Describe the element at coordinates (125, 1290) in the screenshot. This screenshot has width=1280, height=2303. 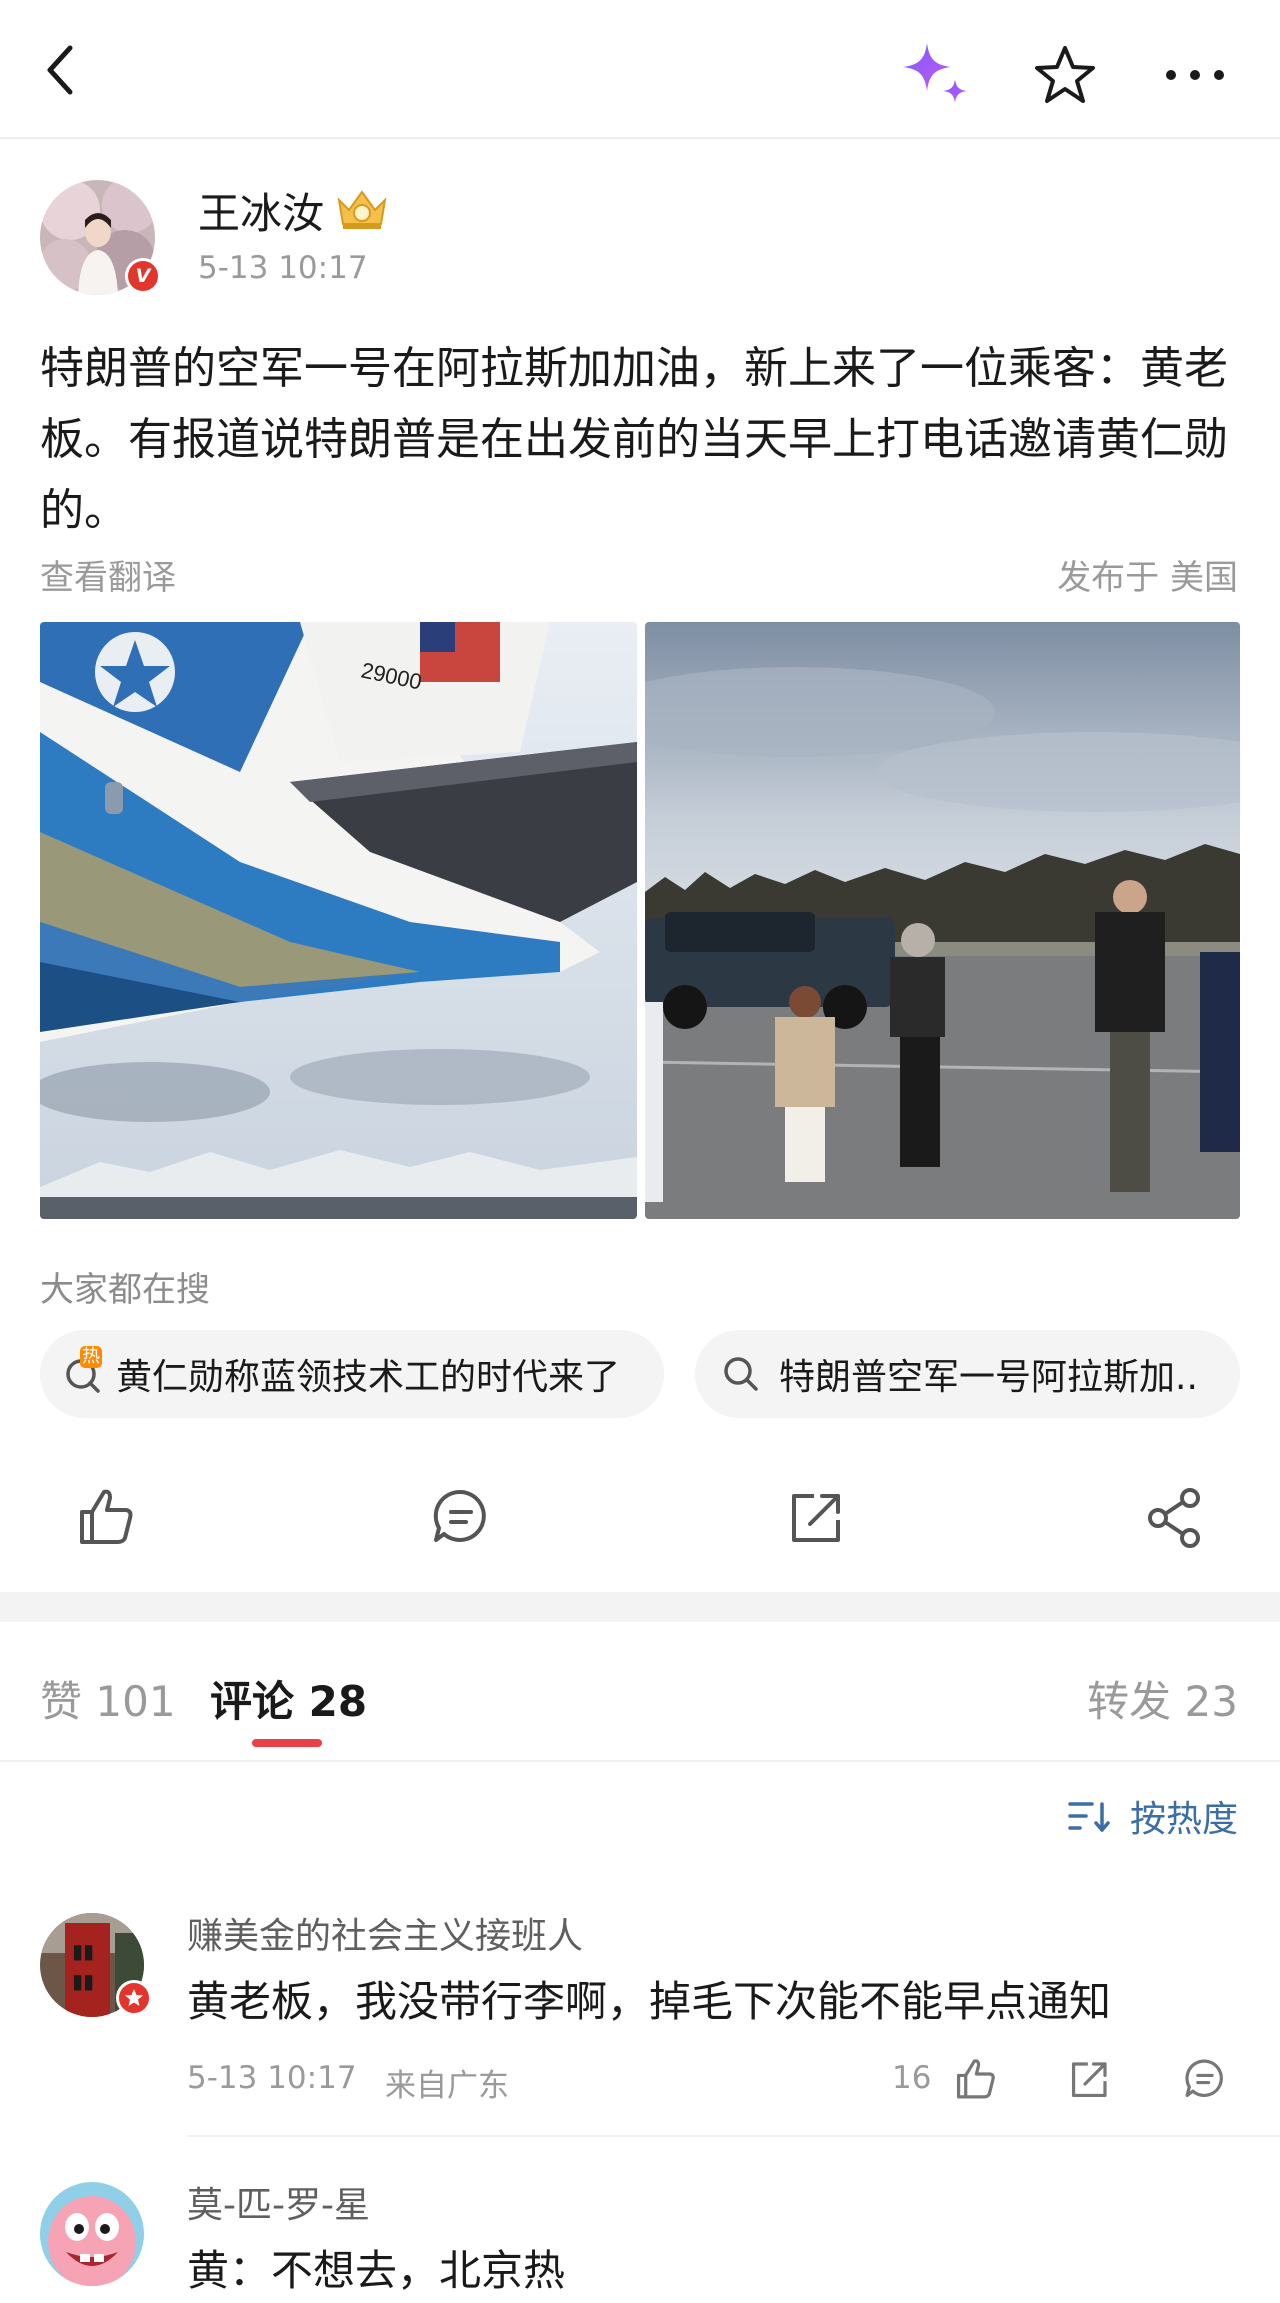
I see `trending-title: 大家都在搜` at that location.